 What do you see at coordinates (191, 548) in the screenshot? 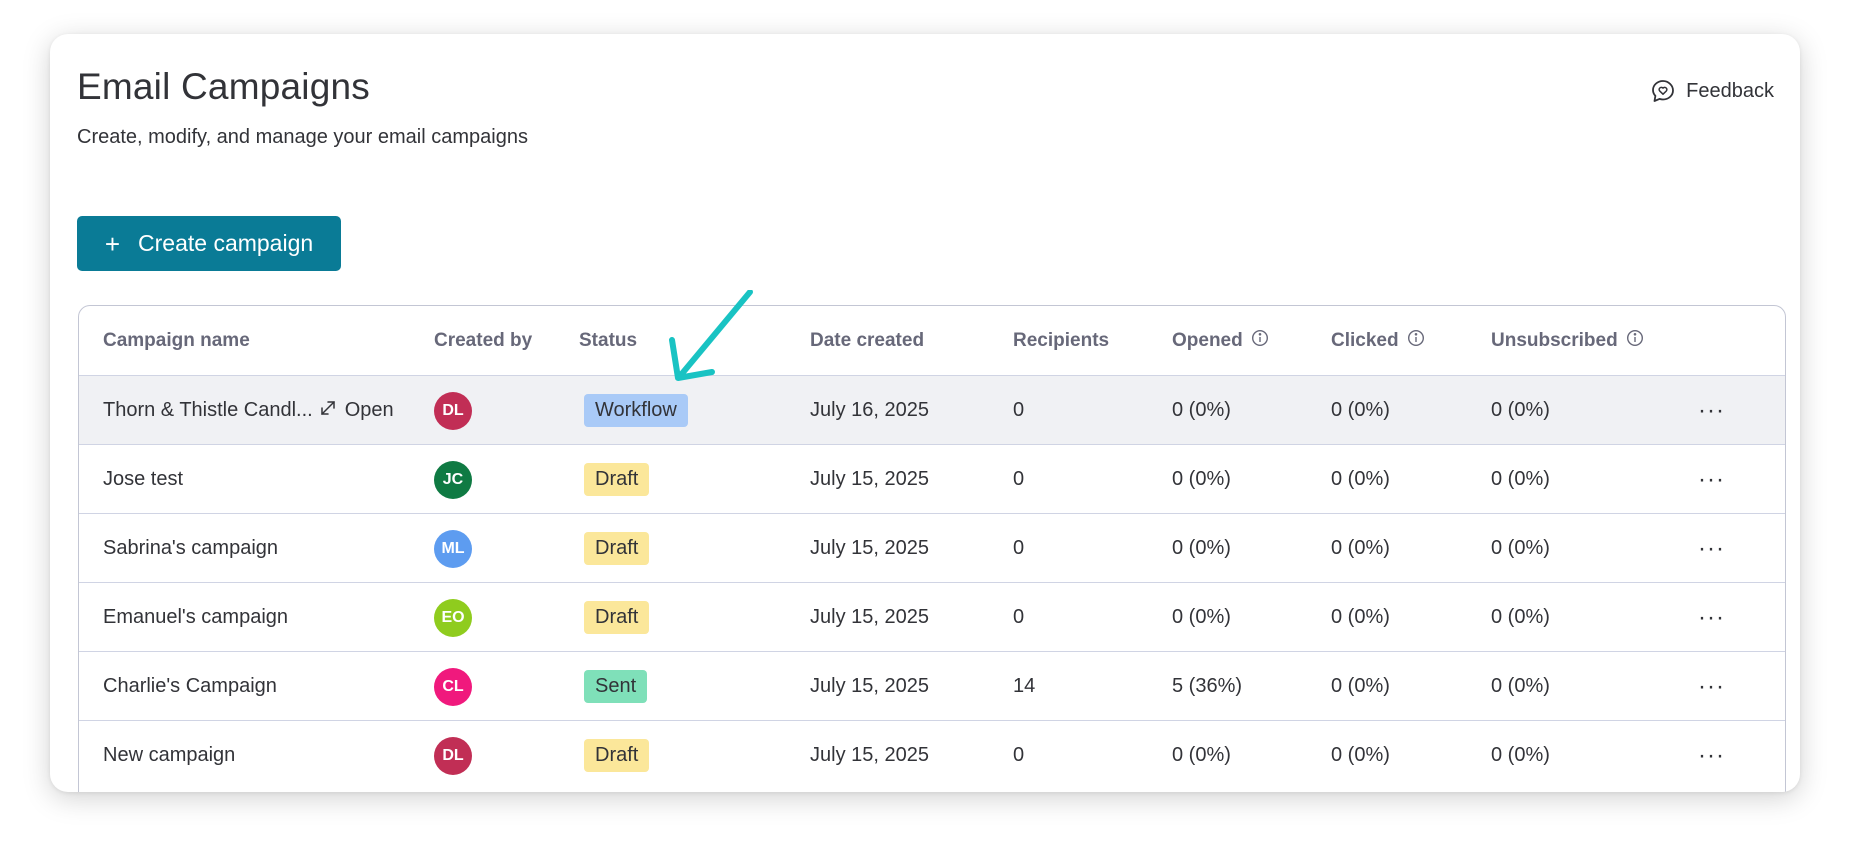
I see `campaign-name: Sabrina's campaign` at bounding box center [191, 548].